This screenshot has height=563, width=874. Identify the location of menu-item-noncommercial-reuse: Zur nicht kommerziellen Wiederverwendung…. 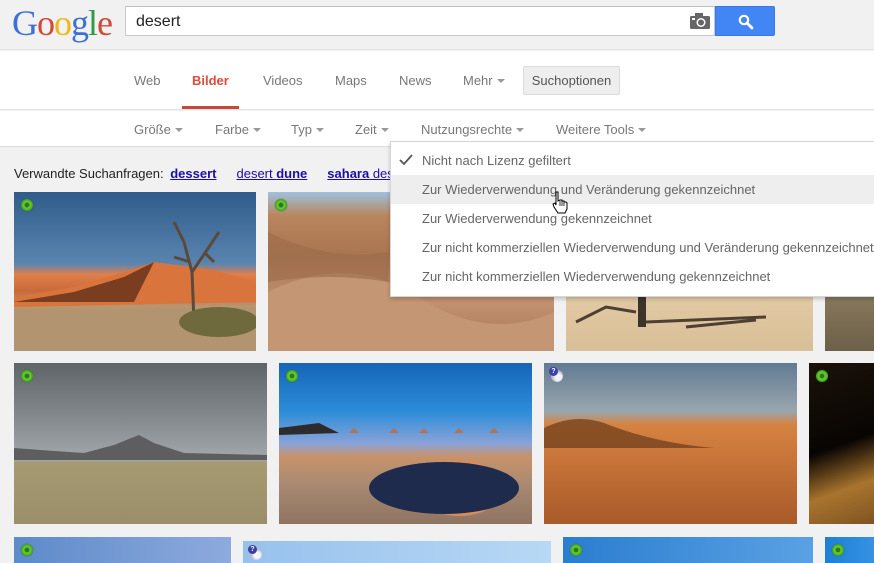
(632, 276).